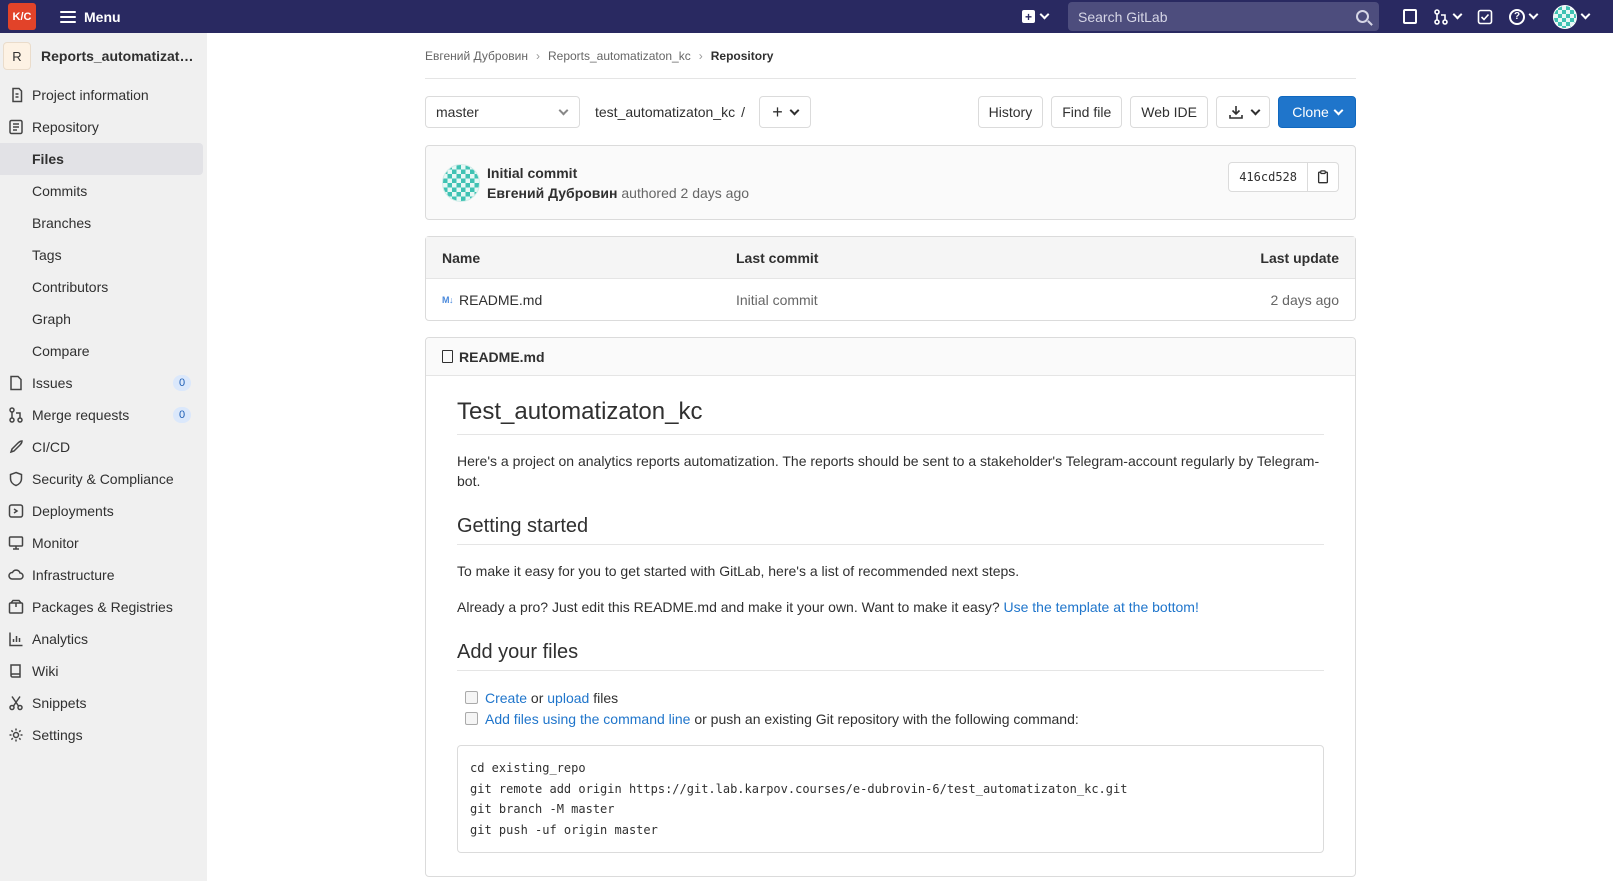 This screenshot has height=881, width=1613. Describe the element at coordinates (70, 287) in the screenshot. I see `sidebar-item-label: Contributors` at that location.